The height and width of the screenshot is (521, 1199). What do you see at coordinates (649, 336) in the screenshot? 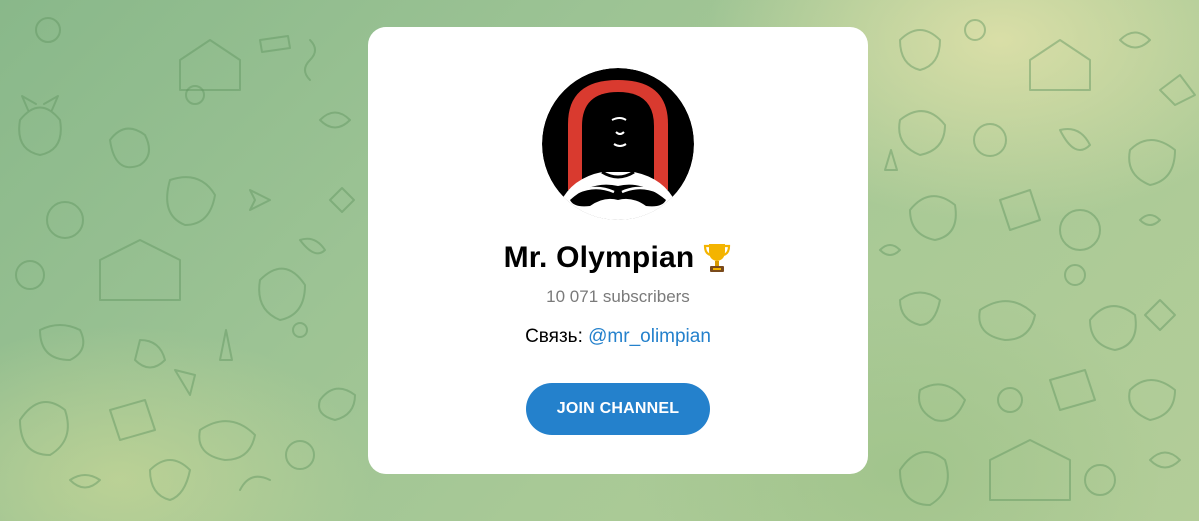
I see `contact-username-link: @mr_olimpian` at bounding box center [649, 336].